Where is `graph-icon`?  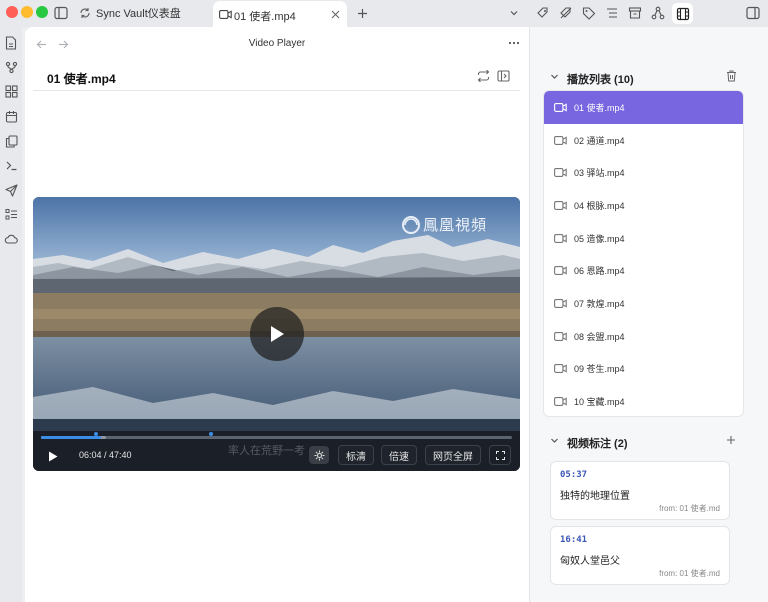 graph-icon is located at coordinates (658, 13).